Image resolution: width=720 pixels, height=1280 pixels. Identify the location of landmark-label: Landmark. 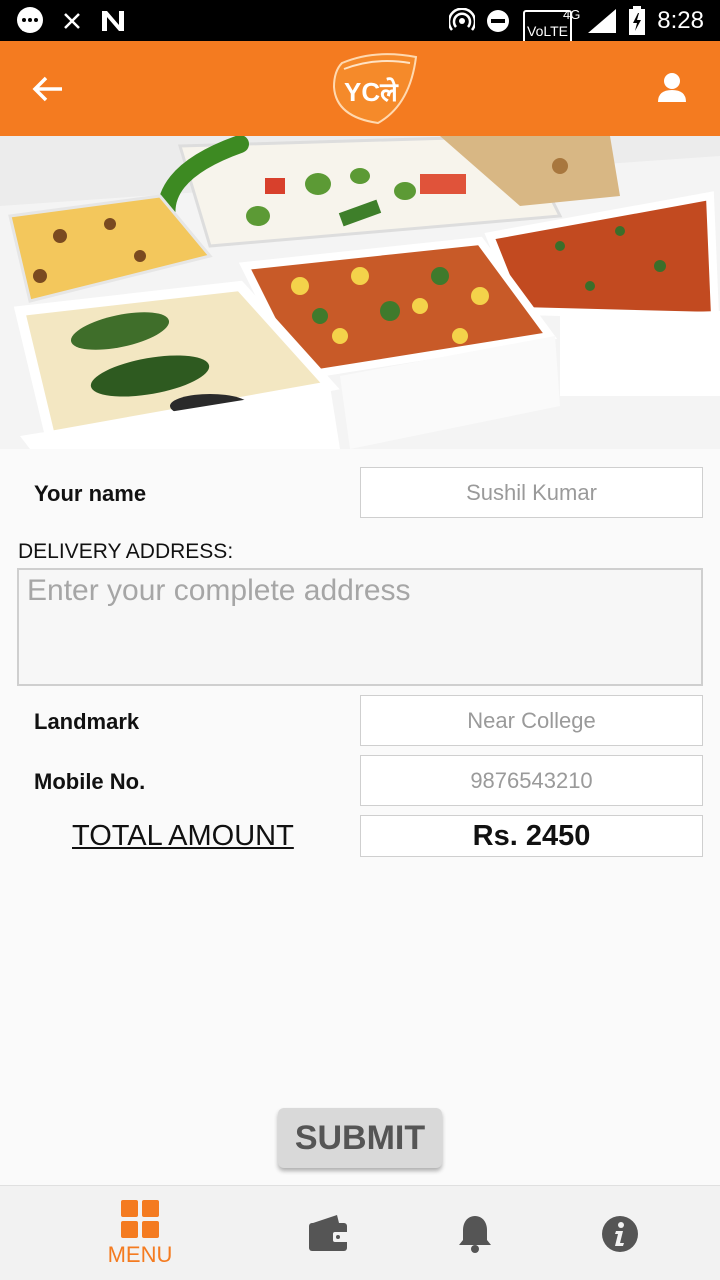
(87, 721).